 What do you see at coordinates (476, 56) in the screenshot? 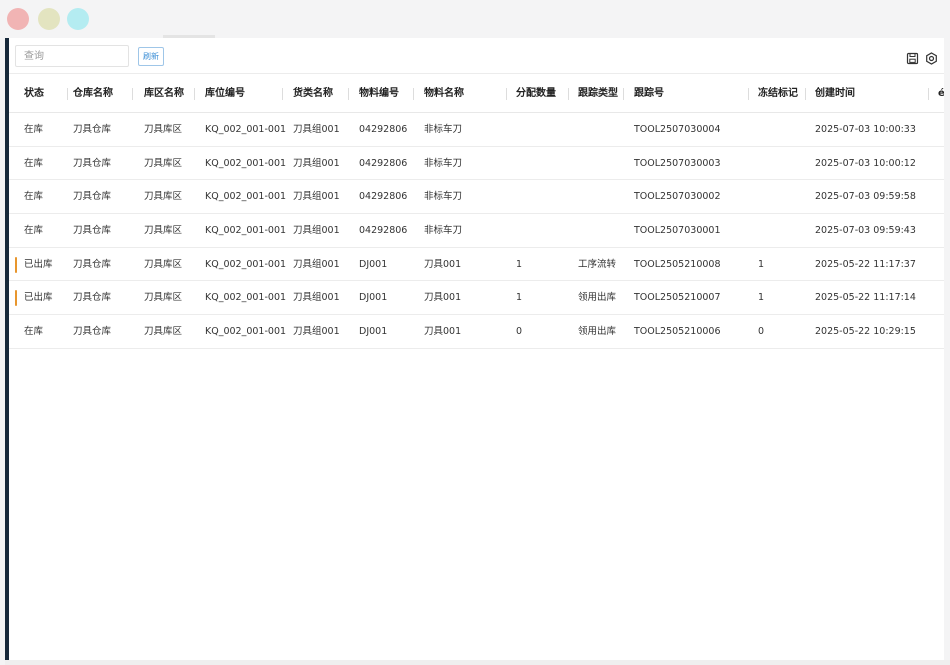
I see `toolbar: 刷新` at bounding box center [476, 56].